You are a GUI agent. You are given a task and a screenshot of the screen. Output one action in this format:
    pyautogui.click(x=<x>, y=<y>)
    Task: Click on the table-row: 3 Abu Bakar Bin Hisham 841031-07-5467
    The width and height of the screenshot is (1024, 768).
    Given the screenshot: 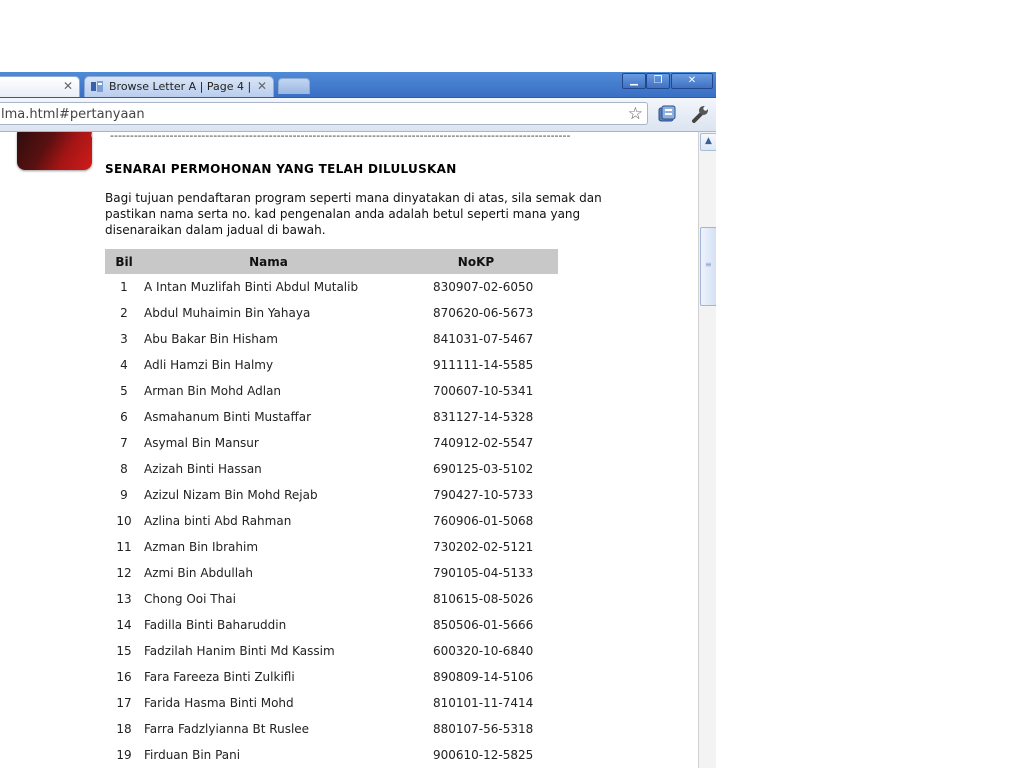 What is the action you would take?
    pyautogui.click(x=331, y=339)
    